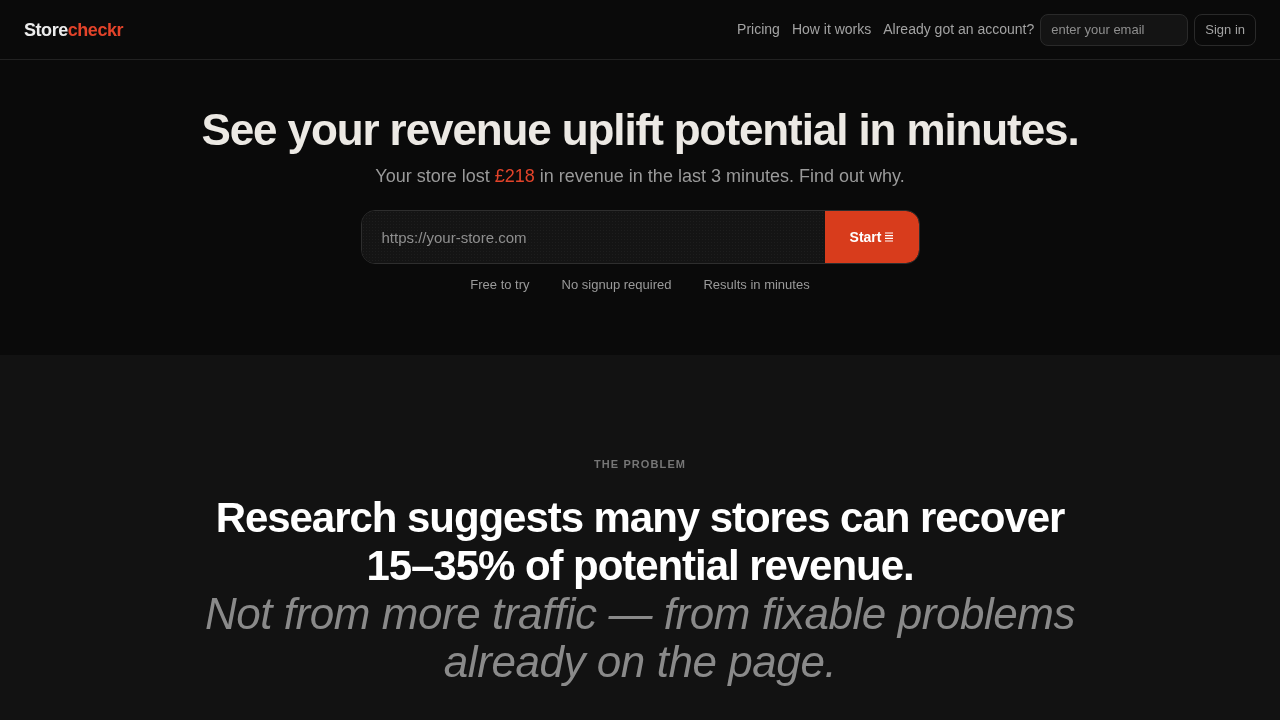 This screenshot has width=1280, height=720. I want to click on sign-in-button: Sign in, so click(1225, 29).